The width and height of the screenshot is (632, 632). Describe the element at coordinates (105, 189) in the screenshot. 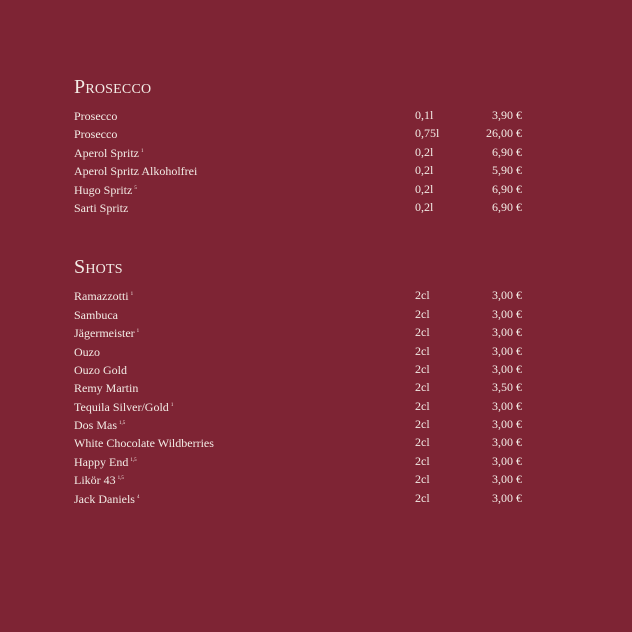

I see `item-name: Hugo Spritz 5` at that location.